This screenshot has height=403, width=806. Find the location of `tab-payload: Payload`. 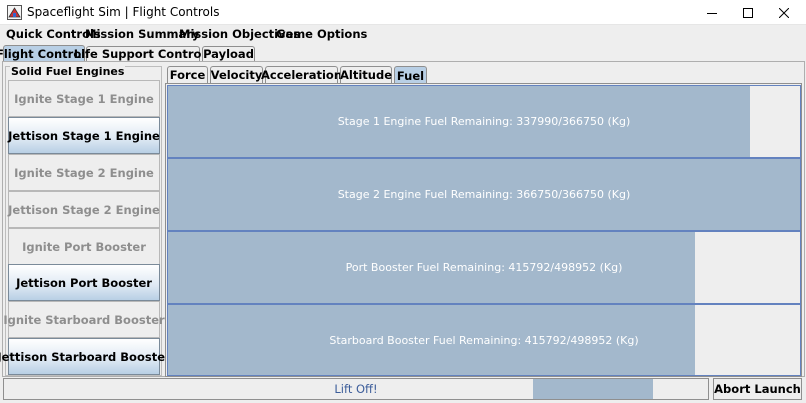

tab-payload: Payload is located at coordinates (228, 53).